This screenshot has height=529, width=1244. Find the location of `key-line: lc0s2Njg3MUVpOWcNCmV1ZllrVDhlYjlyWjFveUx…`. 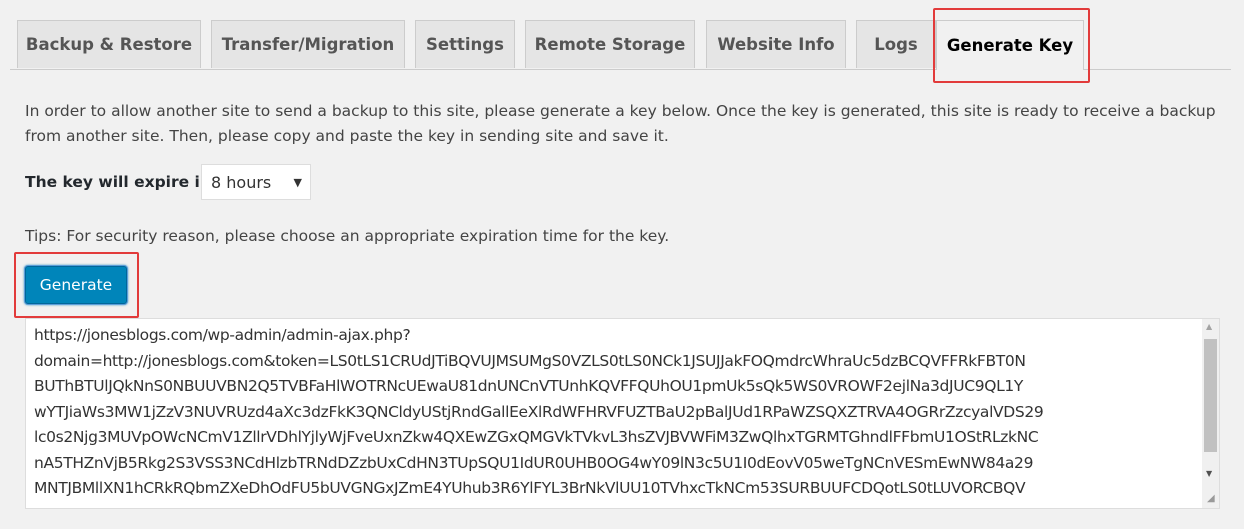

key-line: lc0s2Njg3MUVpOWcNCmV1ZllrVDhlYjlyWjFveUx… is located at coordinates (536, 437).